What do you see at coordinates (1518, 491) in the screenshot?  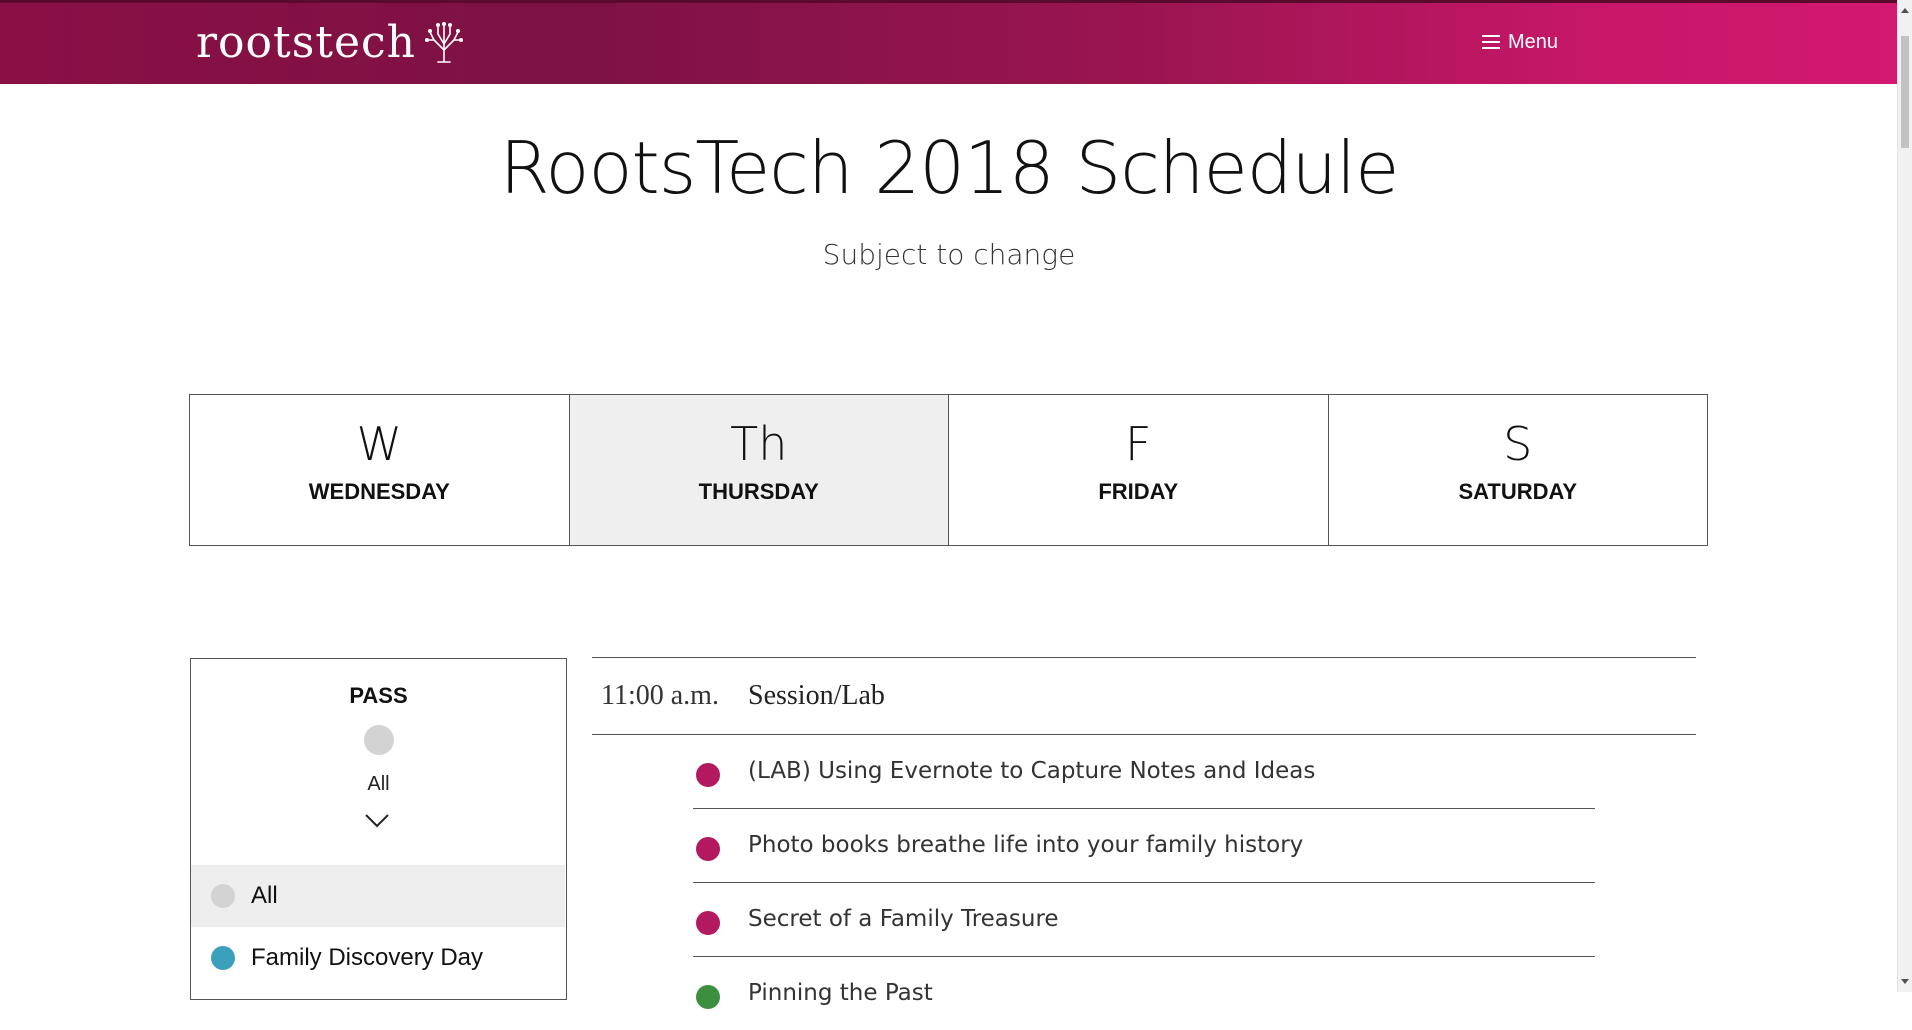 I see `day-label: SATURDAY` at bounding box center [1518, 491].